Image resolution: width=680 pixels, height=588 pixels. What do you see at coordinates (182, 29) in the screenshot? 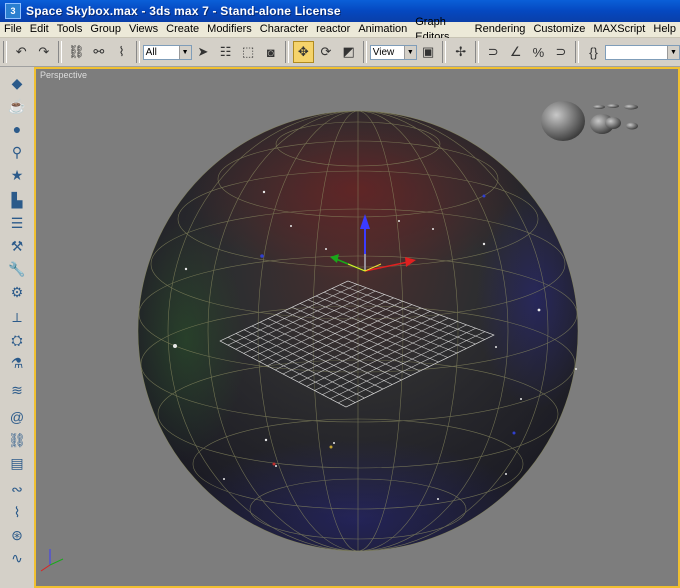
I see `menu-create: Create` at bounding box center [182, 29].